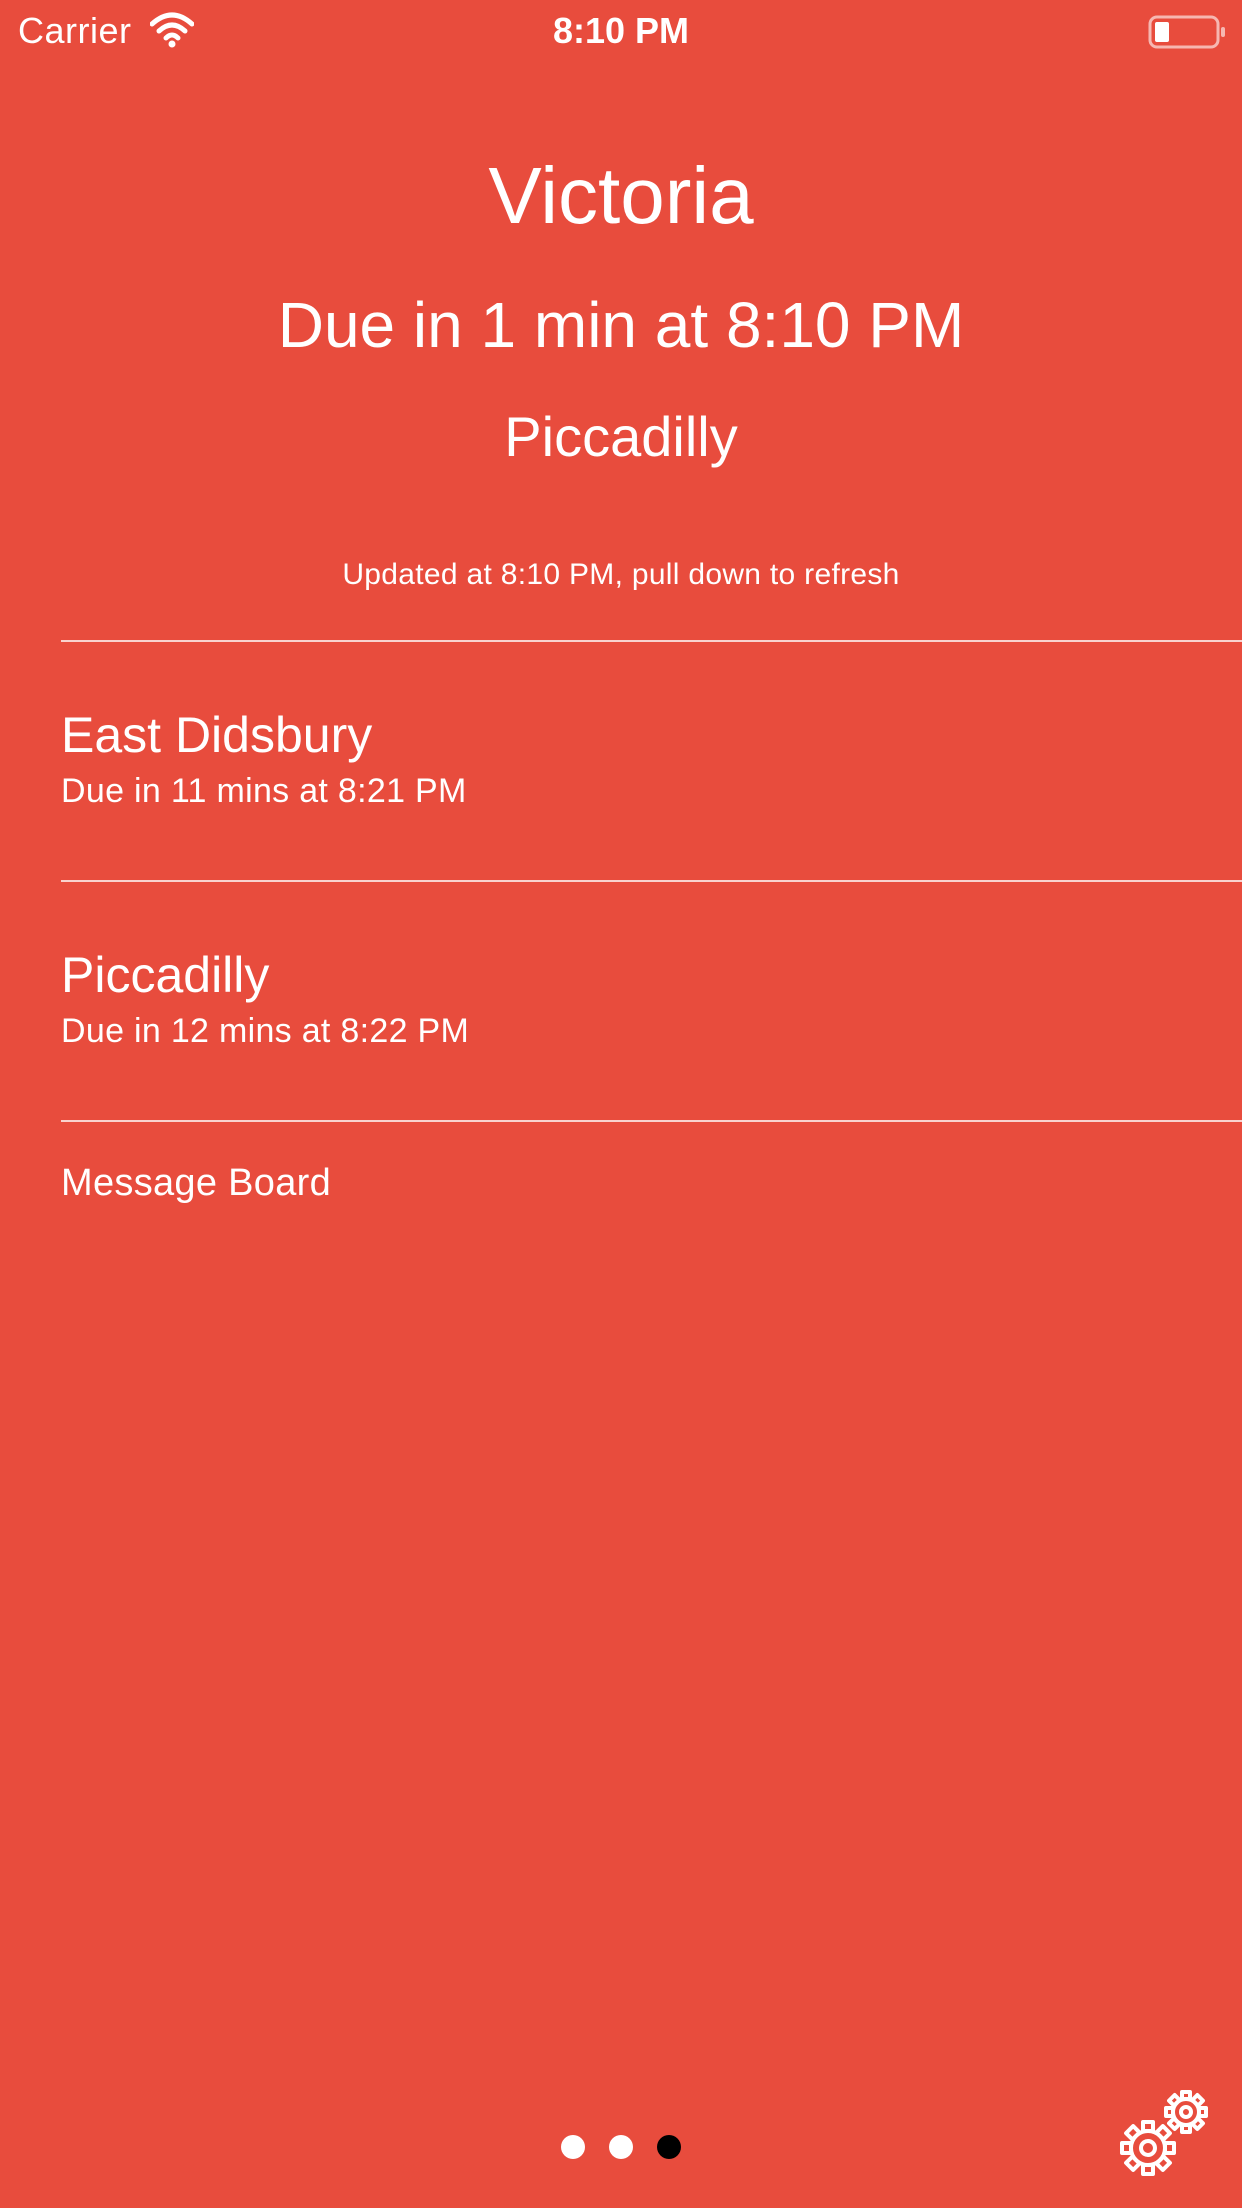 This screenshot has height=2208, width=1242. I want to click on next-tram-due: Due in 1 min at 8:10 PM, so click(621, 325).